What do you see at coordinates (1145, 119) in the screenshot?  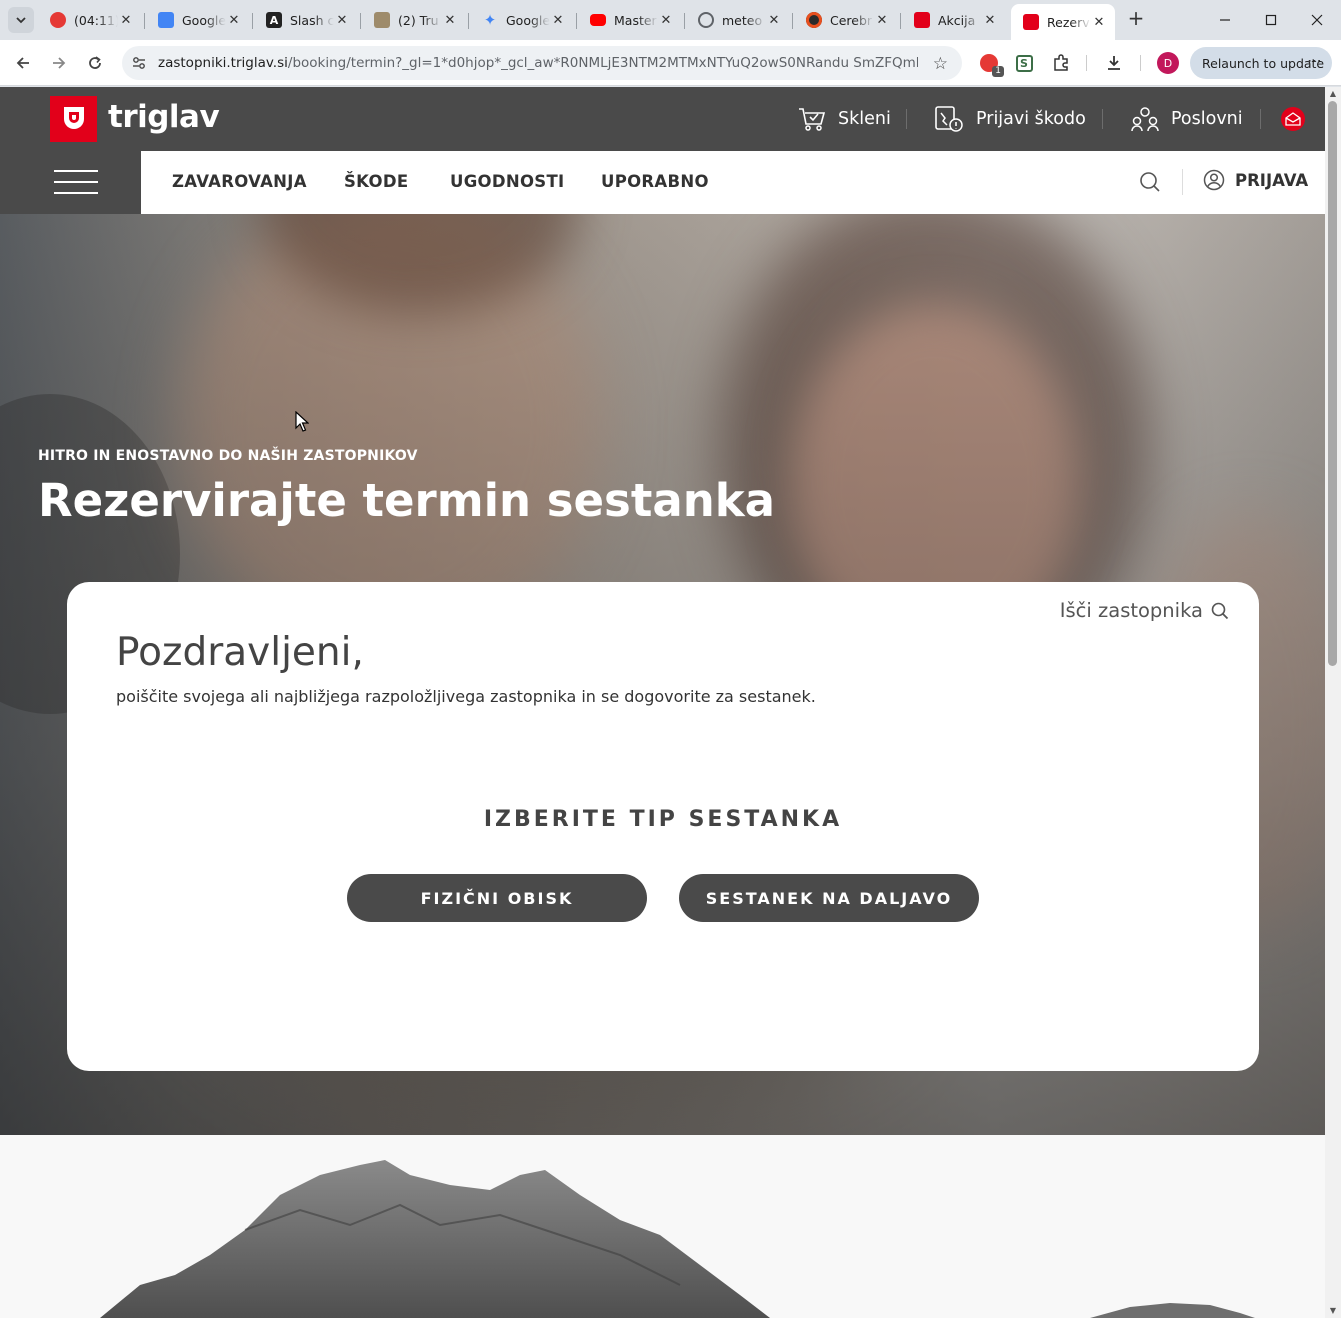 I see `business-icon` at bounding box center [1145, 119].